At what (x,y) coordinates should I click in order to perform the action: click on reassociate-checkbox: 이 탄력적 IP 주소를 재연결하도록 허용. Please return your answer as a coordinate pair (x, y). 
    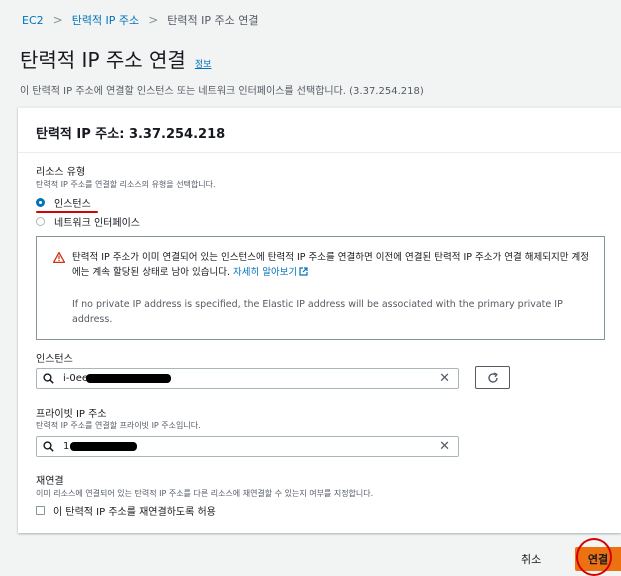
    Looking at the image, I should click on (126, 510).